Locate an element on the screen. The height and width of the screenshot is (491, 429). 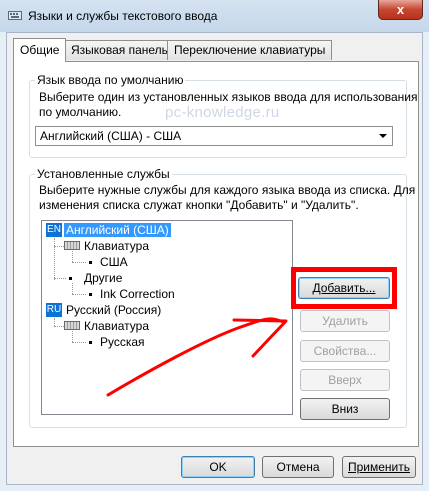
highlight-box is located at coordinates (344, 288).